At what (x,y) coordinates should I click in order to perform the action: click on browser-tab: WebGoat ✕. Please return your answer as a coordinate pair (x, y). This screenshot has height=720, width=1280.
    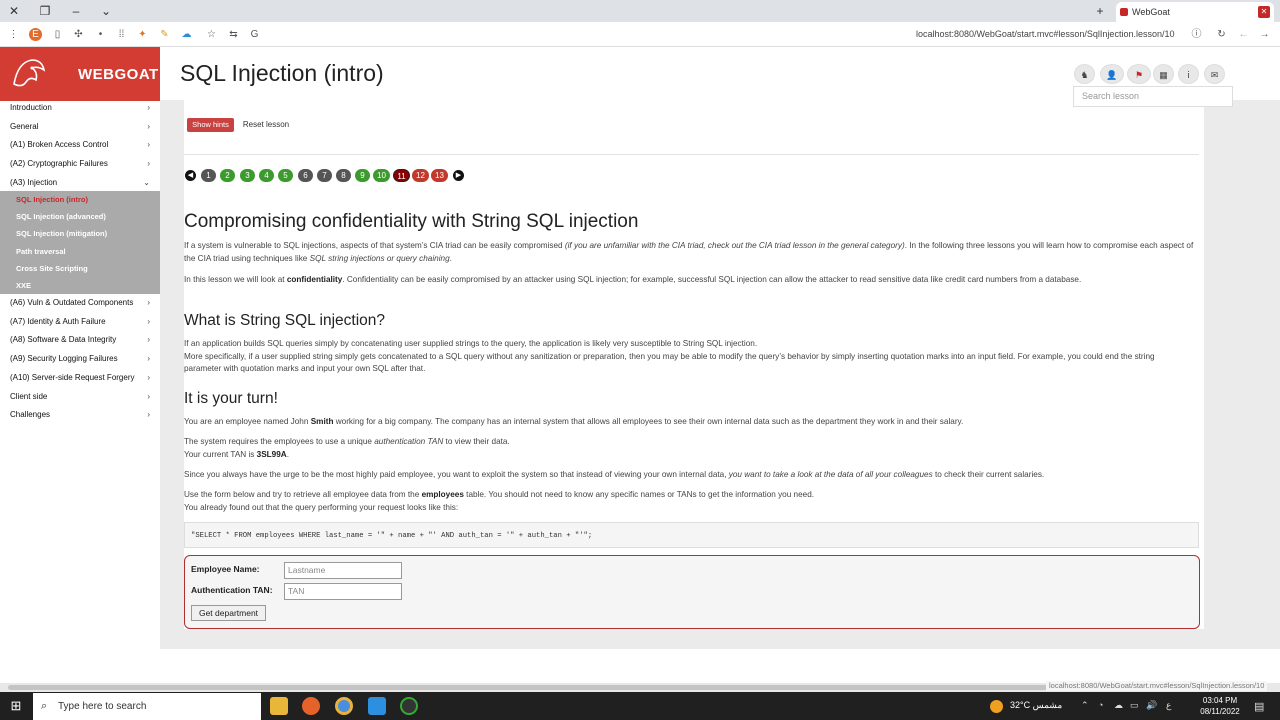
    Looking at the image, I should click on (1195, 12).